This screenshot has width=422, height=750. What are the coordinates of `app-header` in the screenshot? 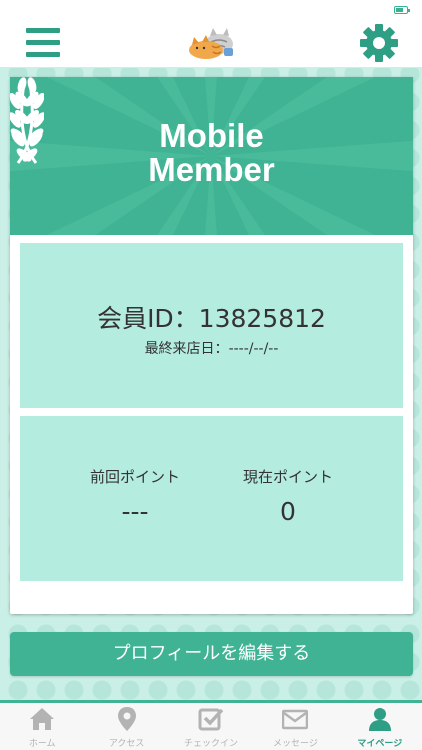 It's located at (211, 34).